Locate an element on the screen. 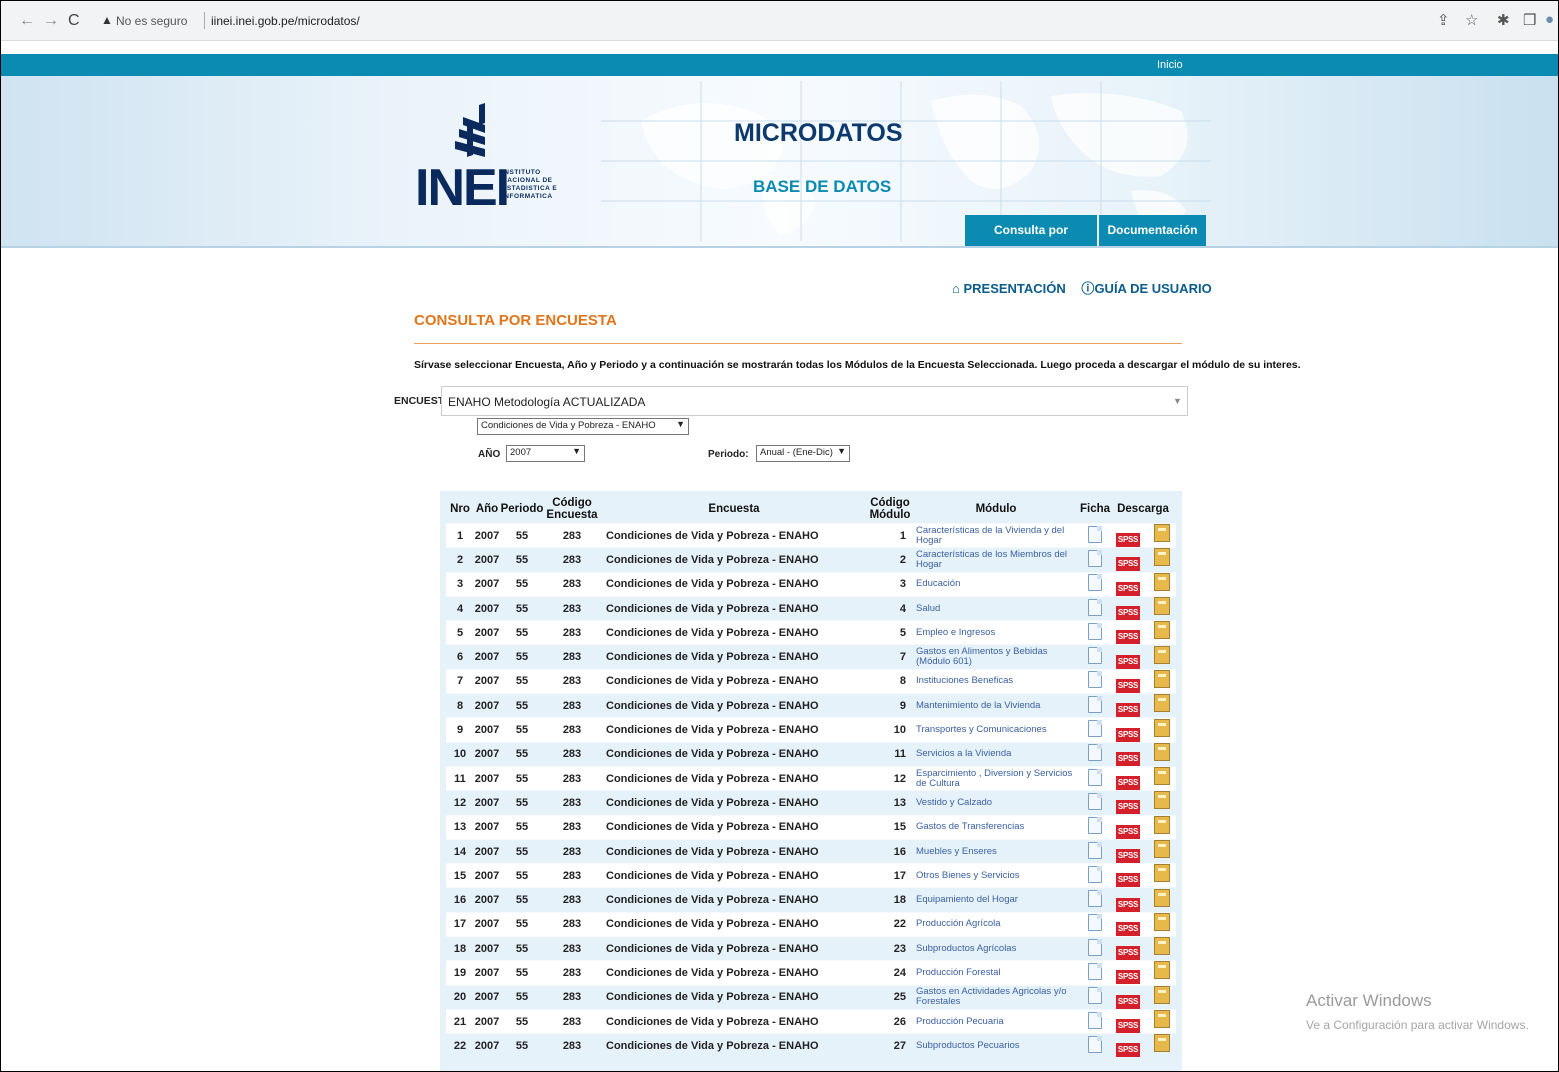 Image resolution: width=1559 pixels, height=1072 pixels. periodo-select: Anual - (Ene-Dic) ▼ is located at coordinates (803, 453).